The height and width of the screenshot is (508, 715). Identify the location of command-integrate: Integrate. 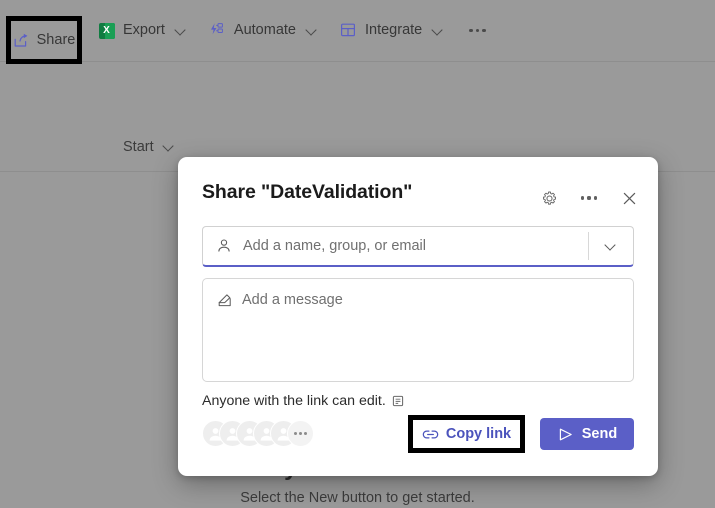
(392, 31).